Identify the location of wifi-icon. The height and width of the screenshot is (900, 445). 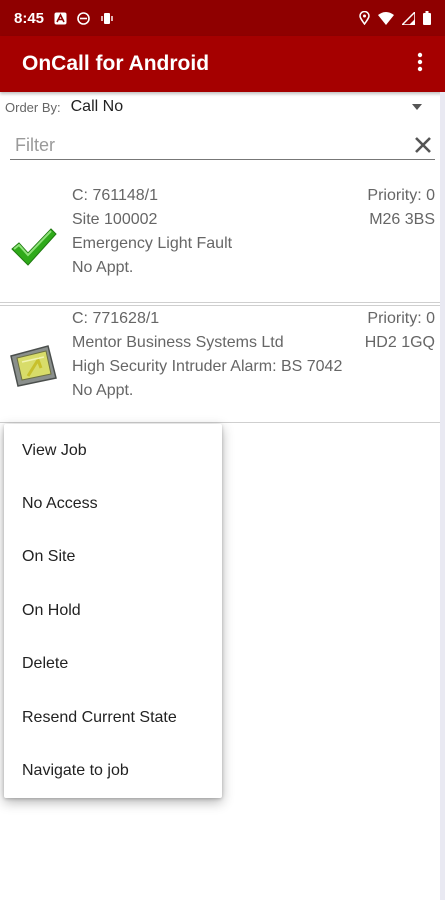
(386, 18).